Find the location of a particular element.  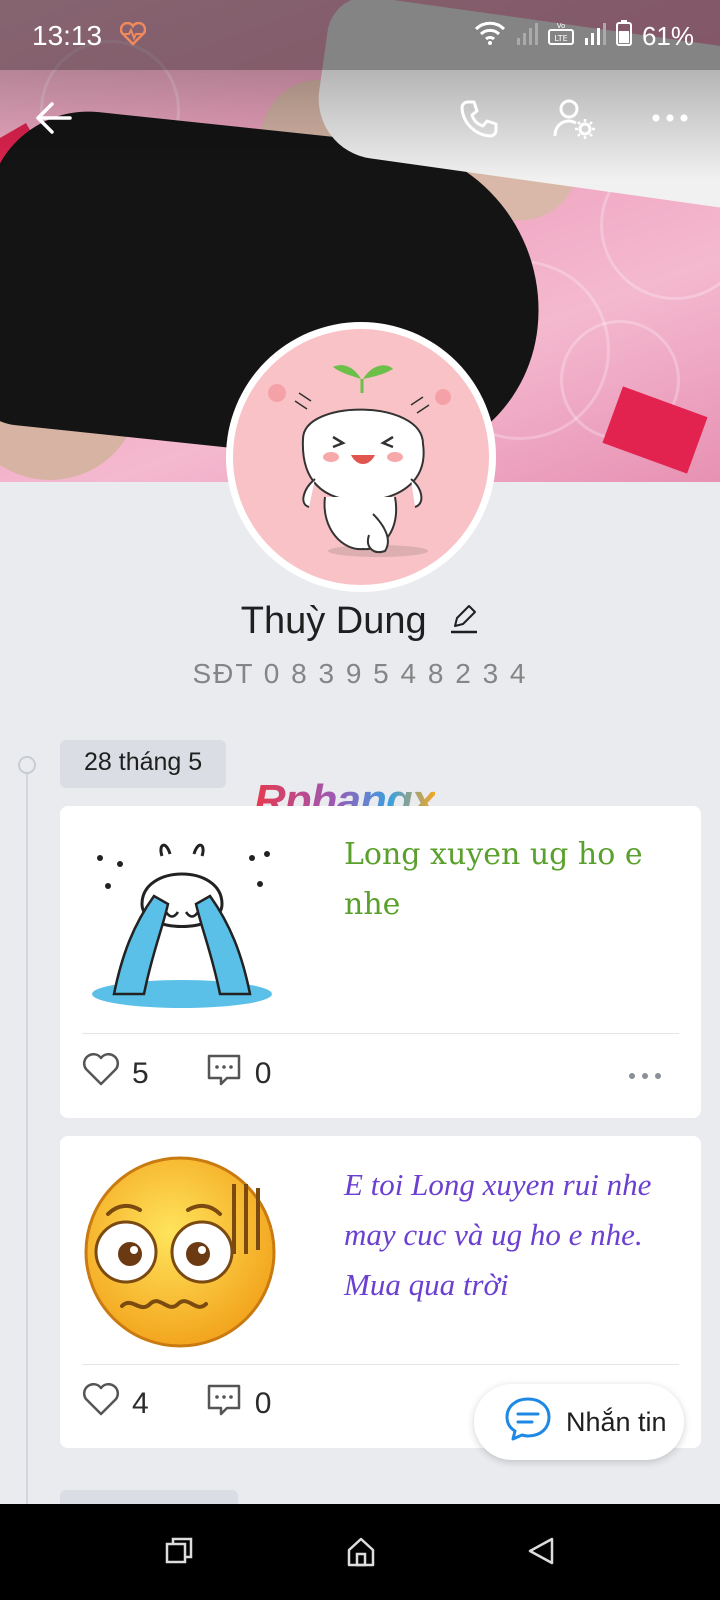

crying-bunny-sticker is located at coordinates (182, 926).